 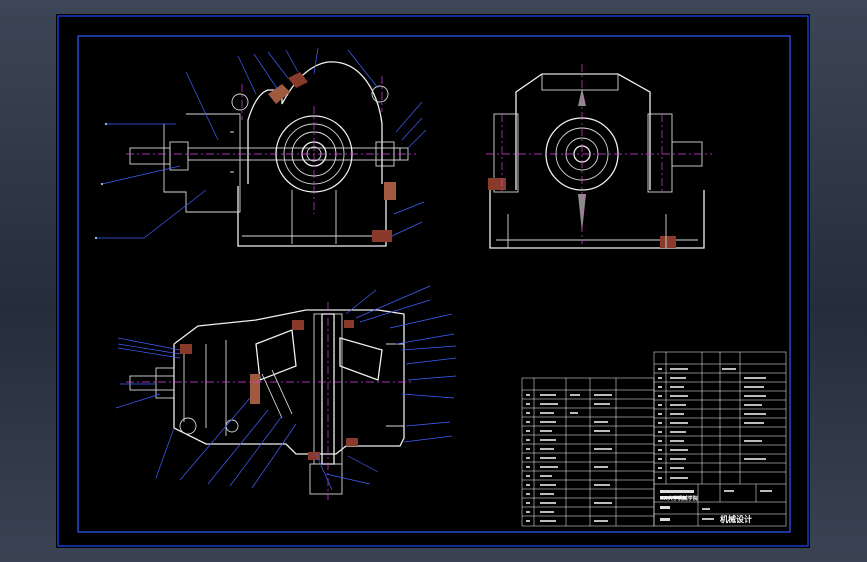 I want to click on plan-inner-walls, so click(x=205, y=388).